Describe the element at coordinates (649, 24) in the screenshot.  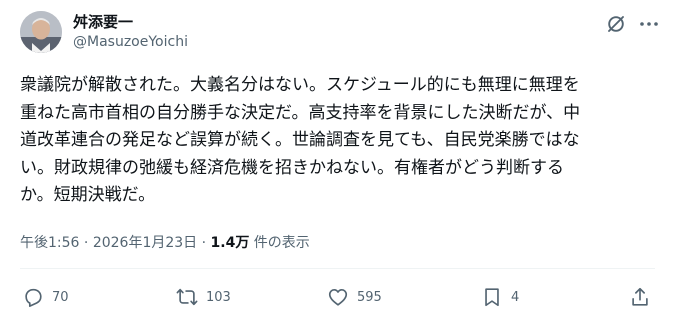
I see `more-options-icon` at that location.